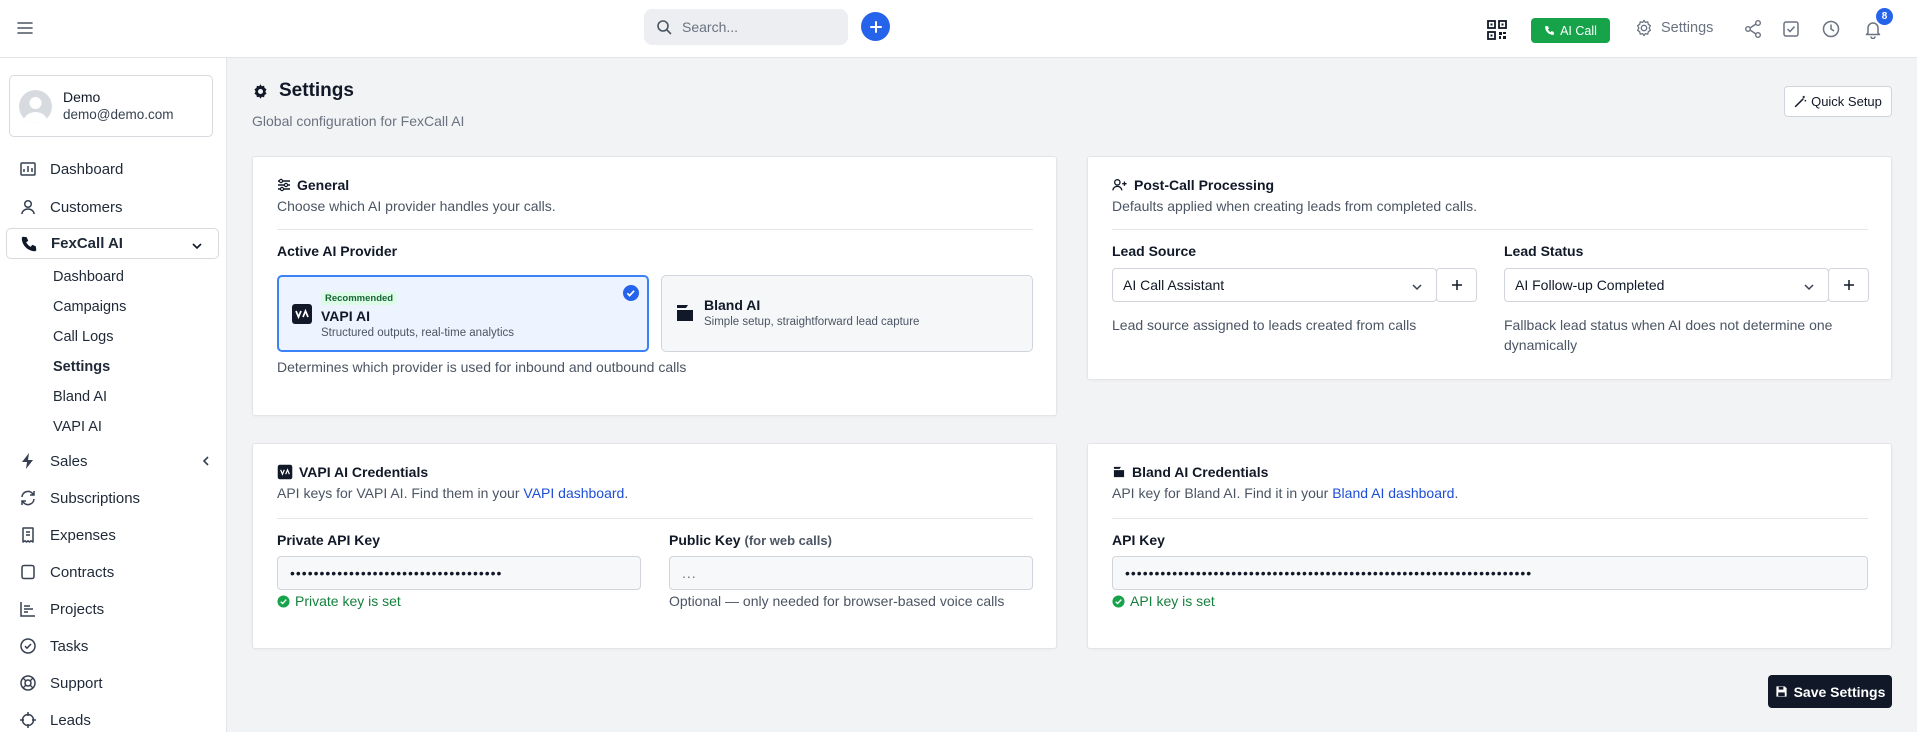 The image size is (1917, 732). Describe the element at coordinates (1200, 472) in the screenshot. I see `bland-title-text: Bland AI Credentials` at that location.